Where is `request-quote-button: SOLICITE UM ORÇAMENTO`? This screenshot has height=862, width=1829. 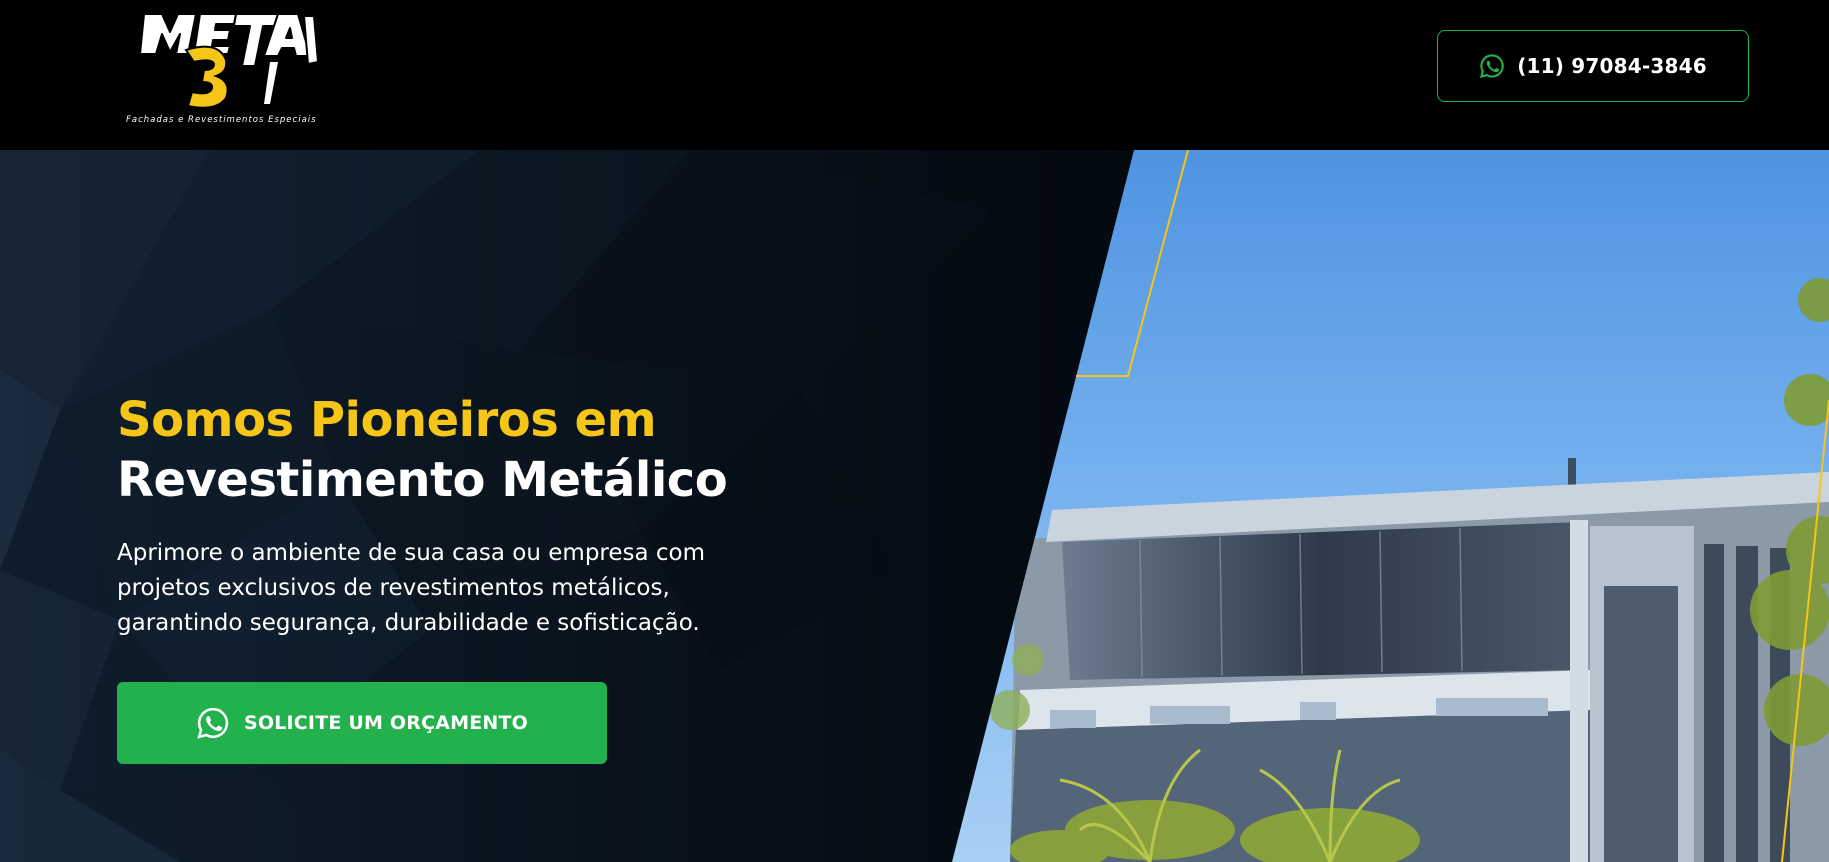
request-quote-button: SOLICITE UM ORÇAMENTO is located at coordinates (362, 723).